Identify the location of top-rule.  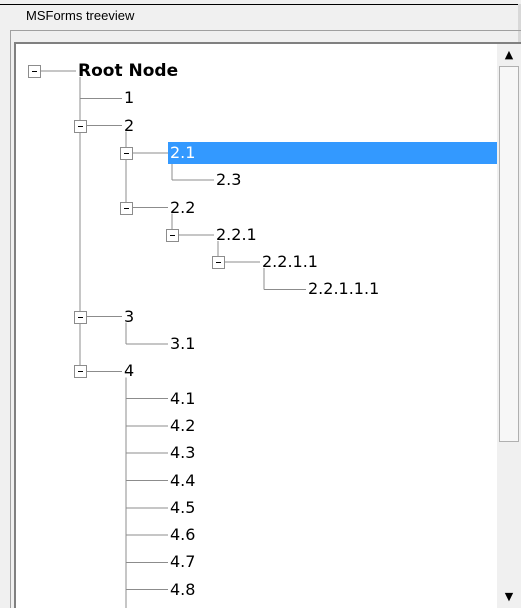
(260, 4).